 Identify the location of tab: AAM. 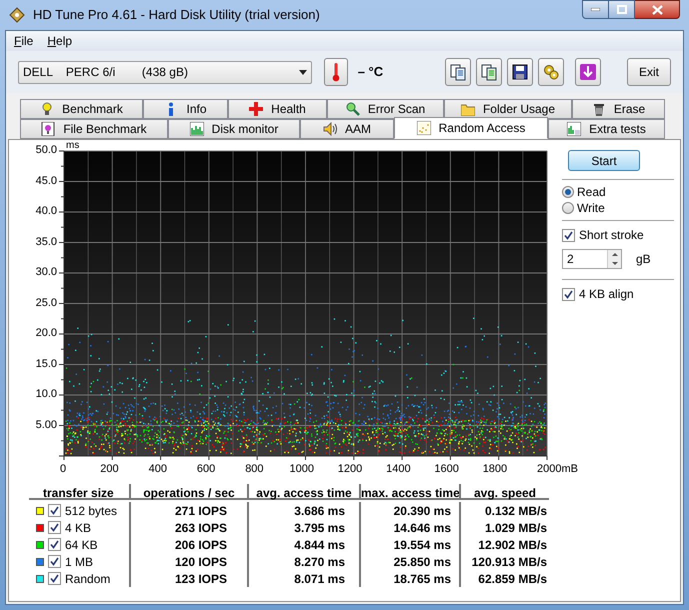
(347, 129).